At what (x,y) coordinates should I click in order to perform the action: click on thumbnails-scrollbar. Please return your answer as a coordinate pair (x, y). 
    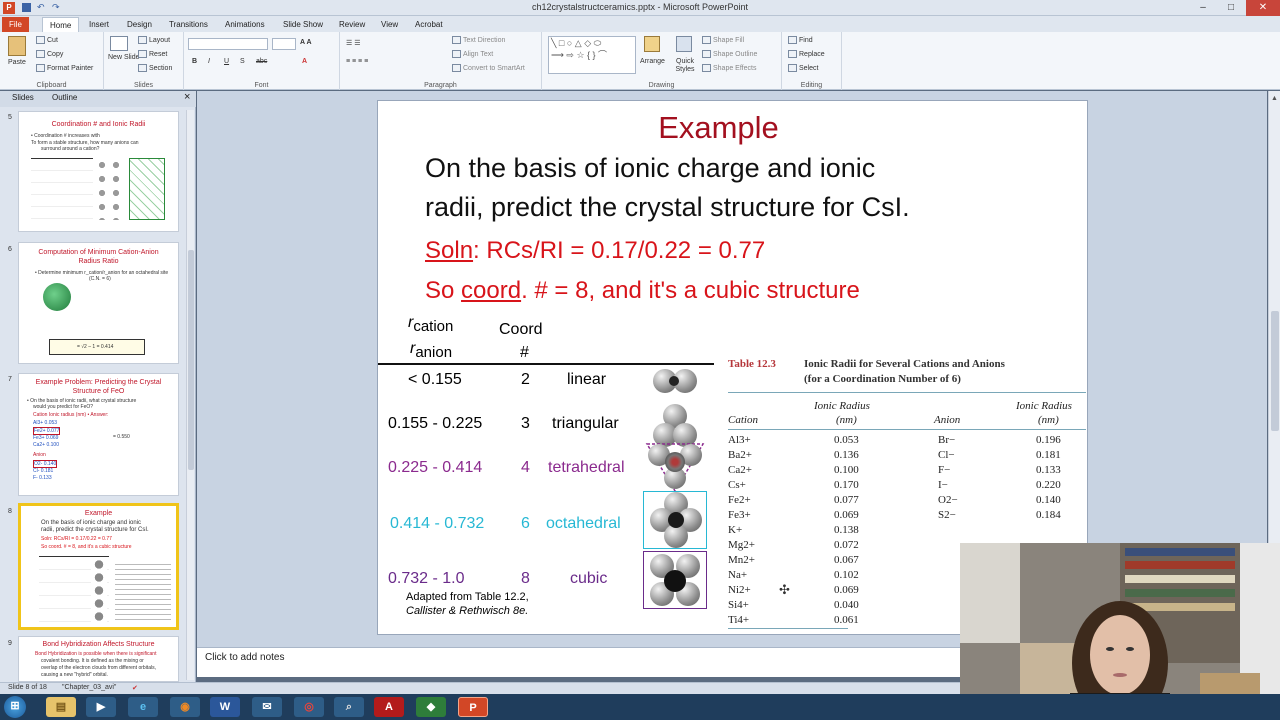
    Looking at the image, I should click on (190, 395).